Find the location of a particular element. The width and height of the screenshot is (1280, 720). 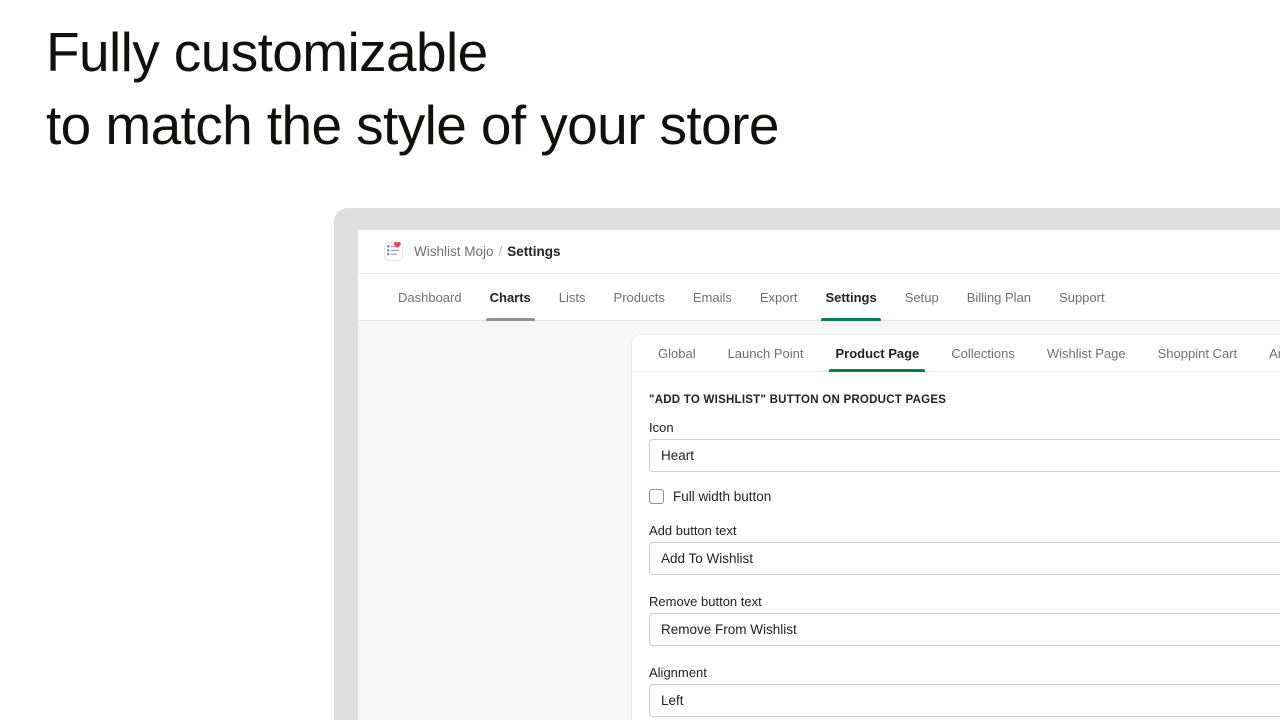

app-topbar: Wishlist Mojo / Settings is located at coordinates (819, 252).